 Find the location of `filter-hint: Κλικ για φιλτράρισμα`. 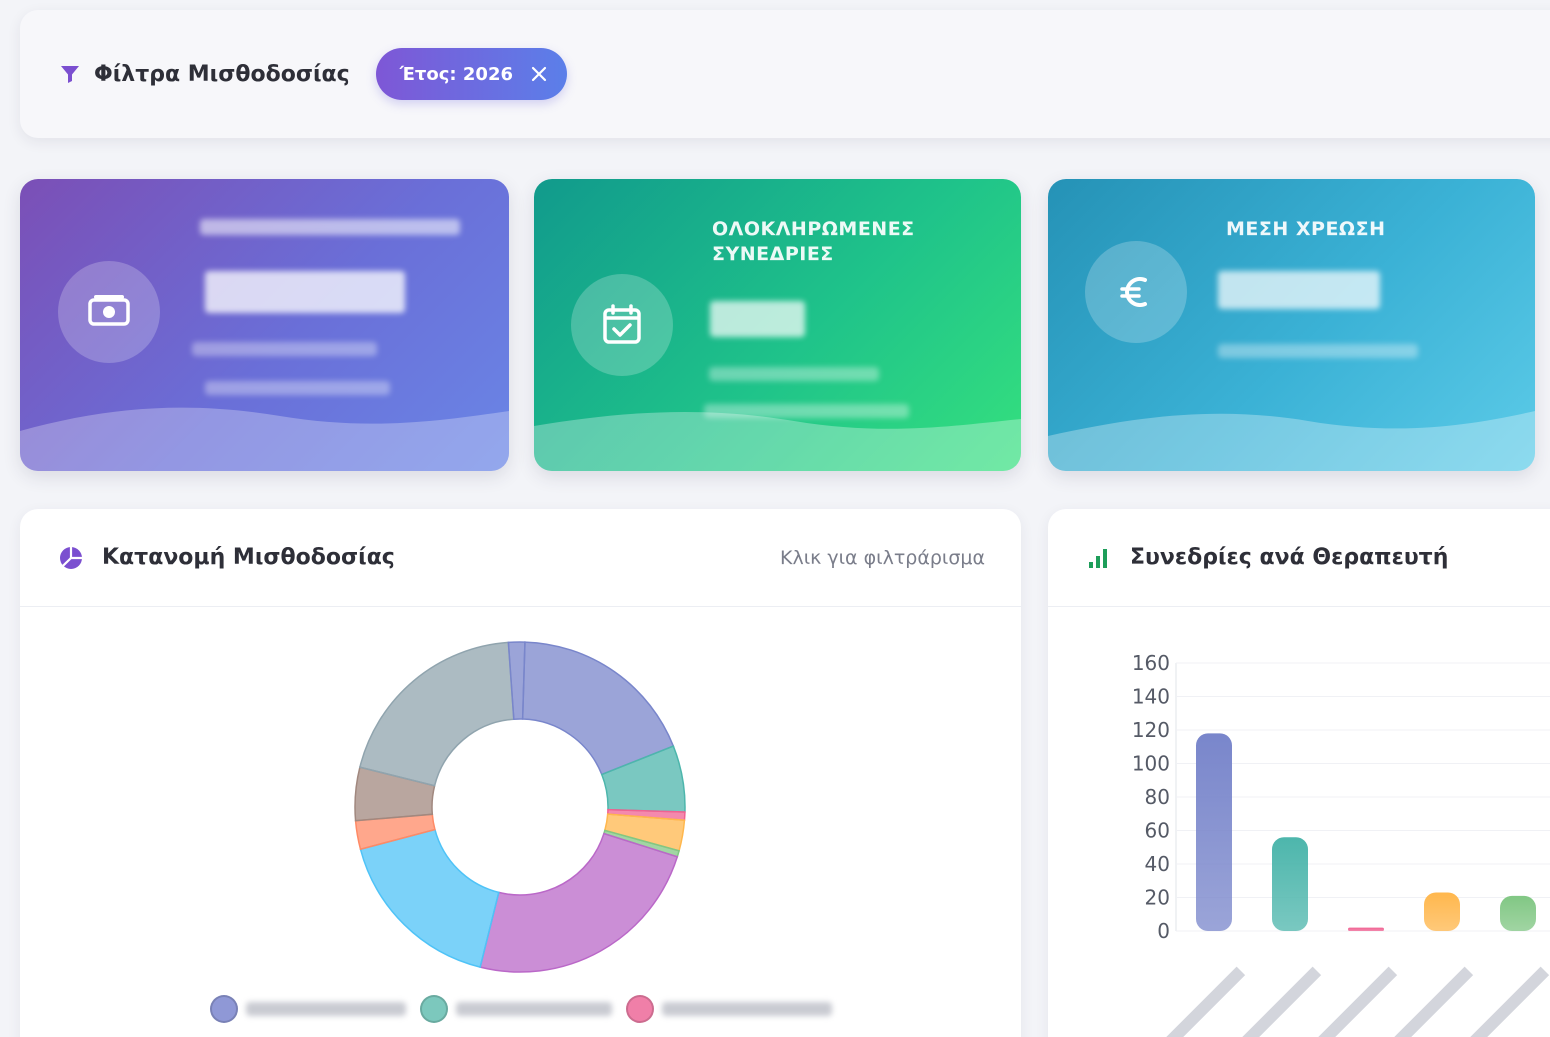

filter-hint: Κλικ για φιλτράρισμα is located at coordinates (882, 557).